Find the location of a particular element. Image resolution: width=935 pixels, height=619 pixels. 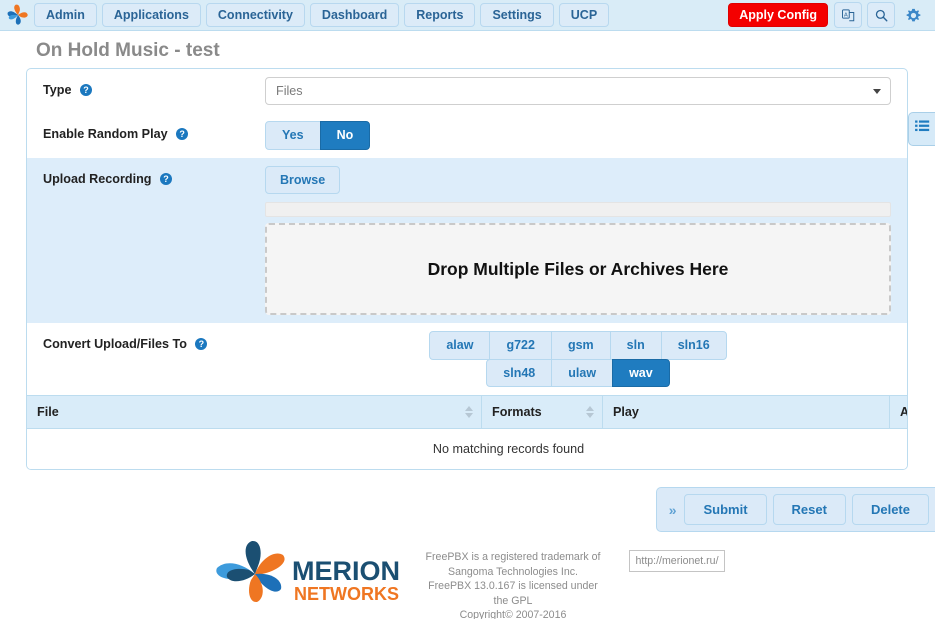

convert-formats-button-groups: alaw g722 gsm sln sln16 sln48 ulaw wav is located at coordinates (578, 359).